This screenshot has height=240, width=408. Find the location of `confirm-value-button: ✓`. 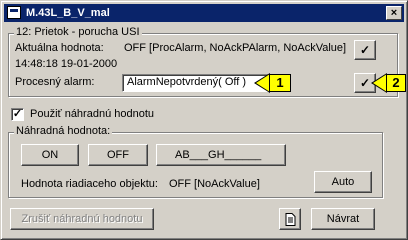

confirm-value-button: ✓ is located at coordinates (365, 50).